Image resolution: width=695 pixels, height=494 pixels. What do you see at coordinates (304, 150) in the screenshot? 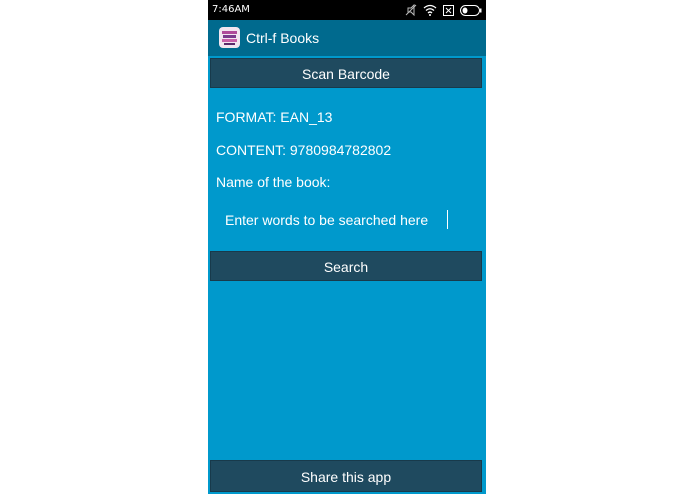
I see `content-text: CONTENT: 9780984782802` at bounding box center [304, 150].